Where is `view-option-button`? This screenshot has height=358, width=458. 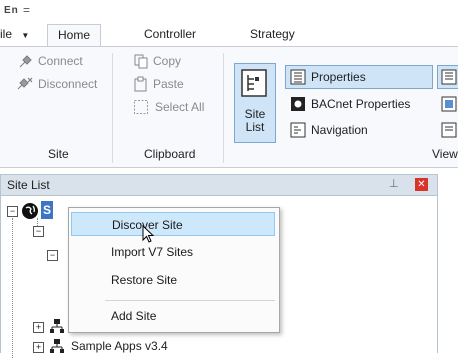 view-option-button is located at coordinates (447, 77).